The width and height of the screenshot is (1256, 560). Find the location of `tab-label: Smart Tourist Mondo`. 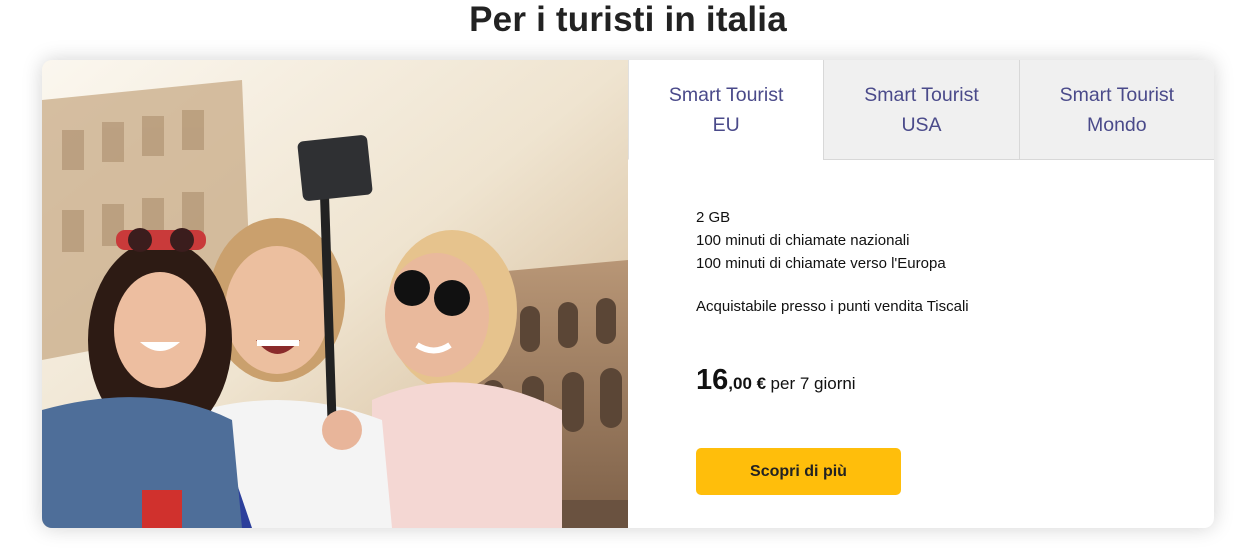

tab-label: Smart Tourist Mondo is located at coordinates (1117, 109).